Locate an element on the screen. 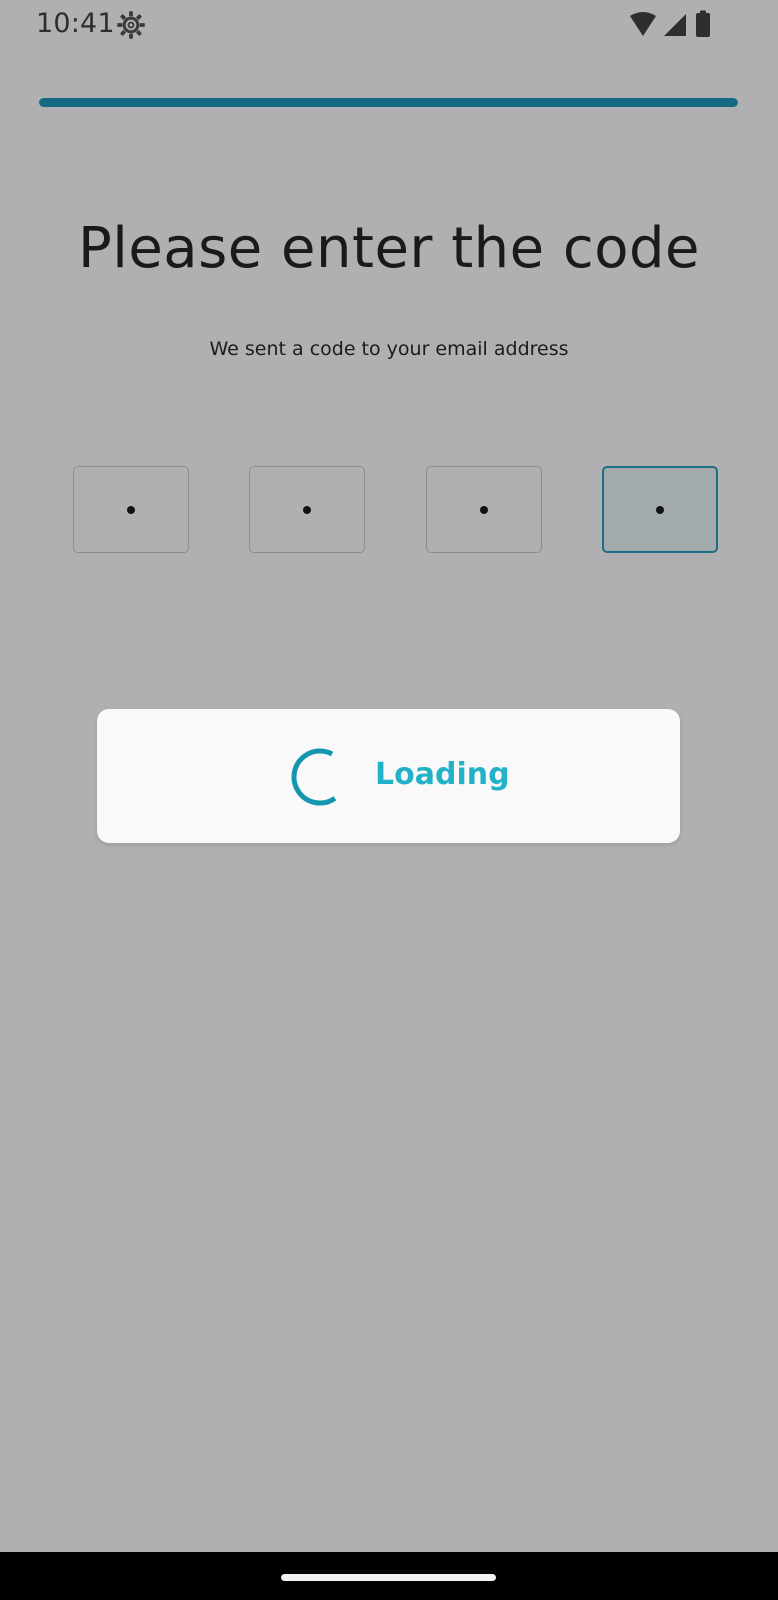 The width and height of the screenshot is (778, 1600). cellular-signal-icon is located at coordinates (675, 25).